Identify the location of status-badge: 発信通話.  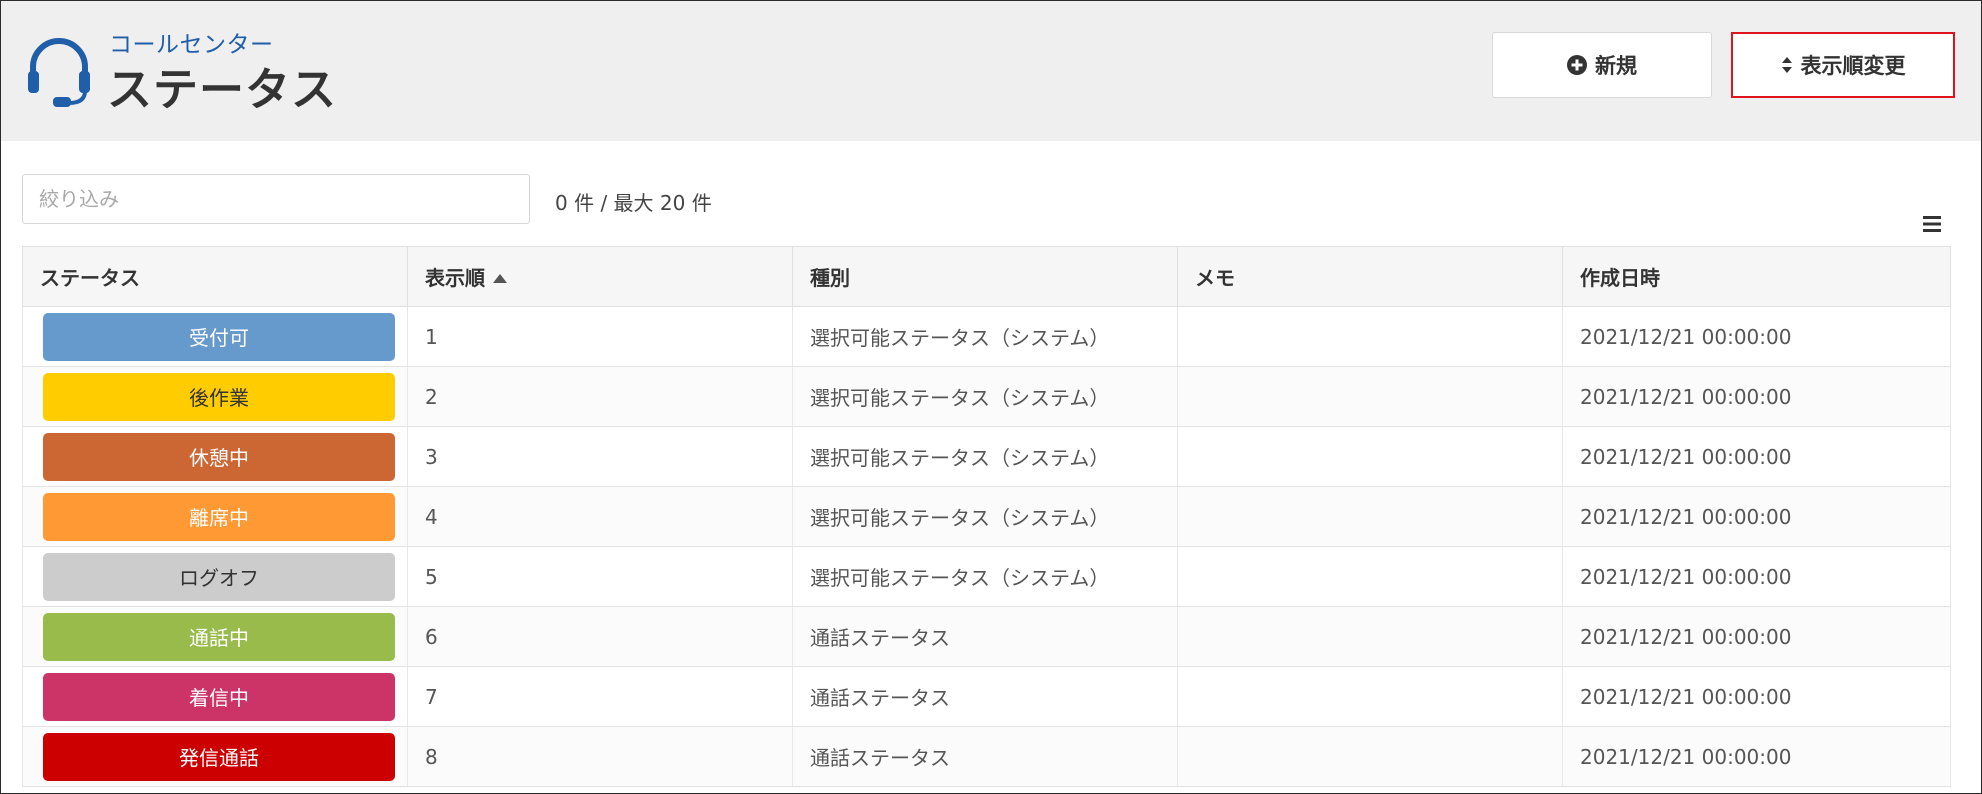
(219, 756).